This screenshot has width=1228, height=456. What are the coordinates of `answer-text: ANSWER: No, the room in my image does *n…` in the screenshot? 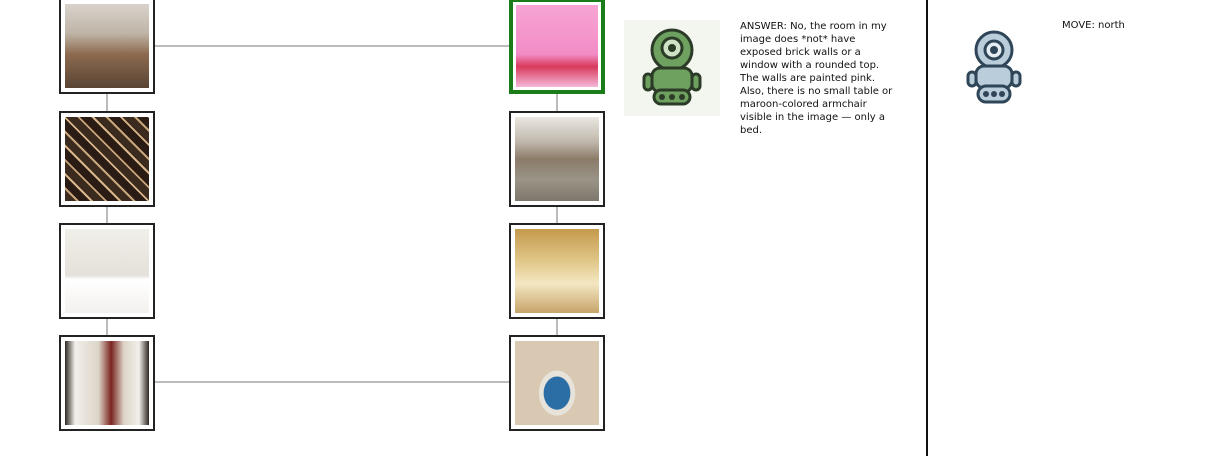 It's located at (818, 78).